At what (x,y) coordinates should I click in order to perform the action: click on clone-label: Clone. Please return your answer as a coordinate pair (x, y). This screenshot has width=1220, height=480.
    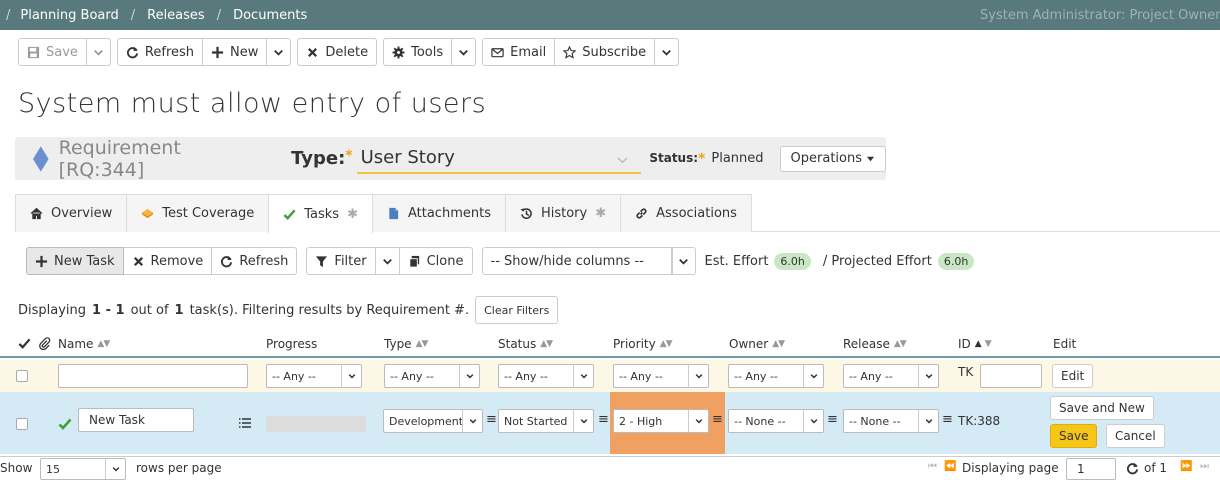
    Looking at the image, I should click on (445, 261).